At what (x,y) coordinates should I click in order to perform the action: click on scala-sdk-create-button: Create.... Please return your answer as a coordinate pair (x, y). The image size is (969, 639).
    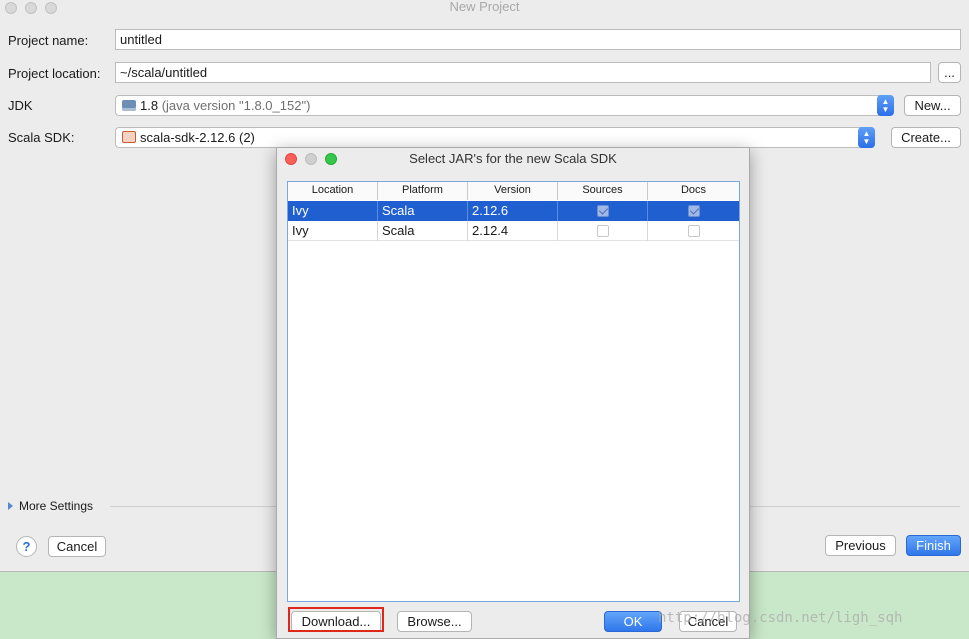
    Looking at the image, I should click on (926, 137).